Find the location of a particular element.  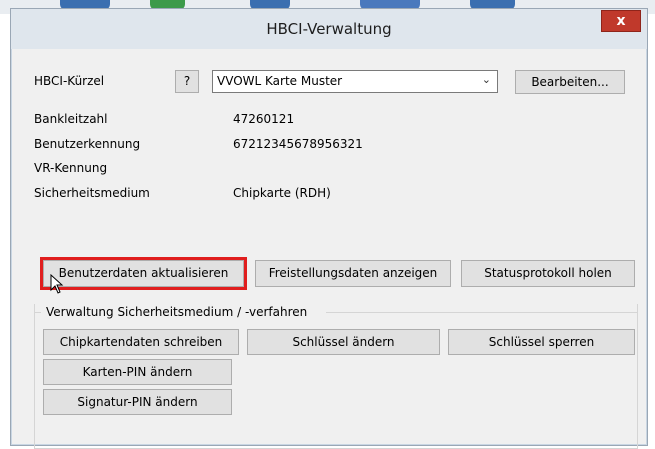

fetch-status-log-button: Statusprotokoll holen is located at coordinates (548, 273).